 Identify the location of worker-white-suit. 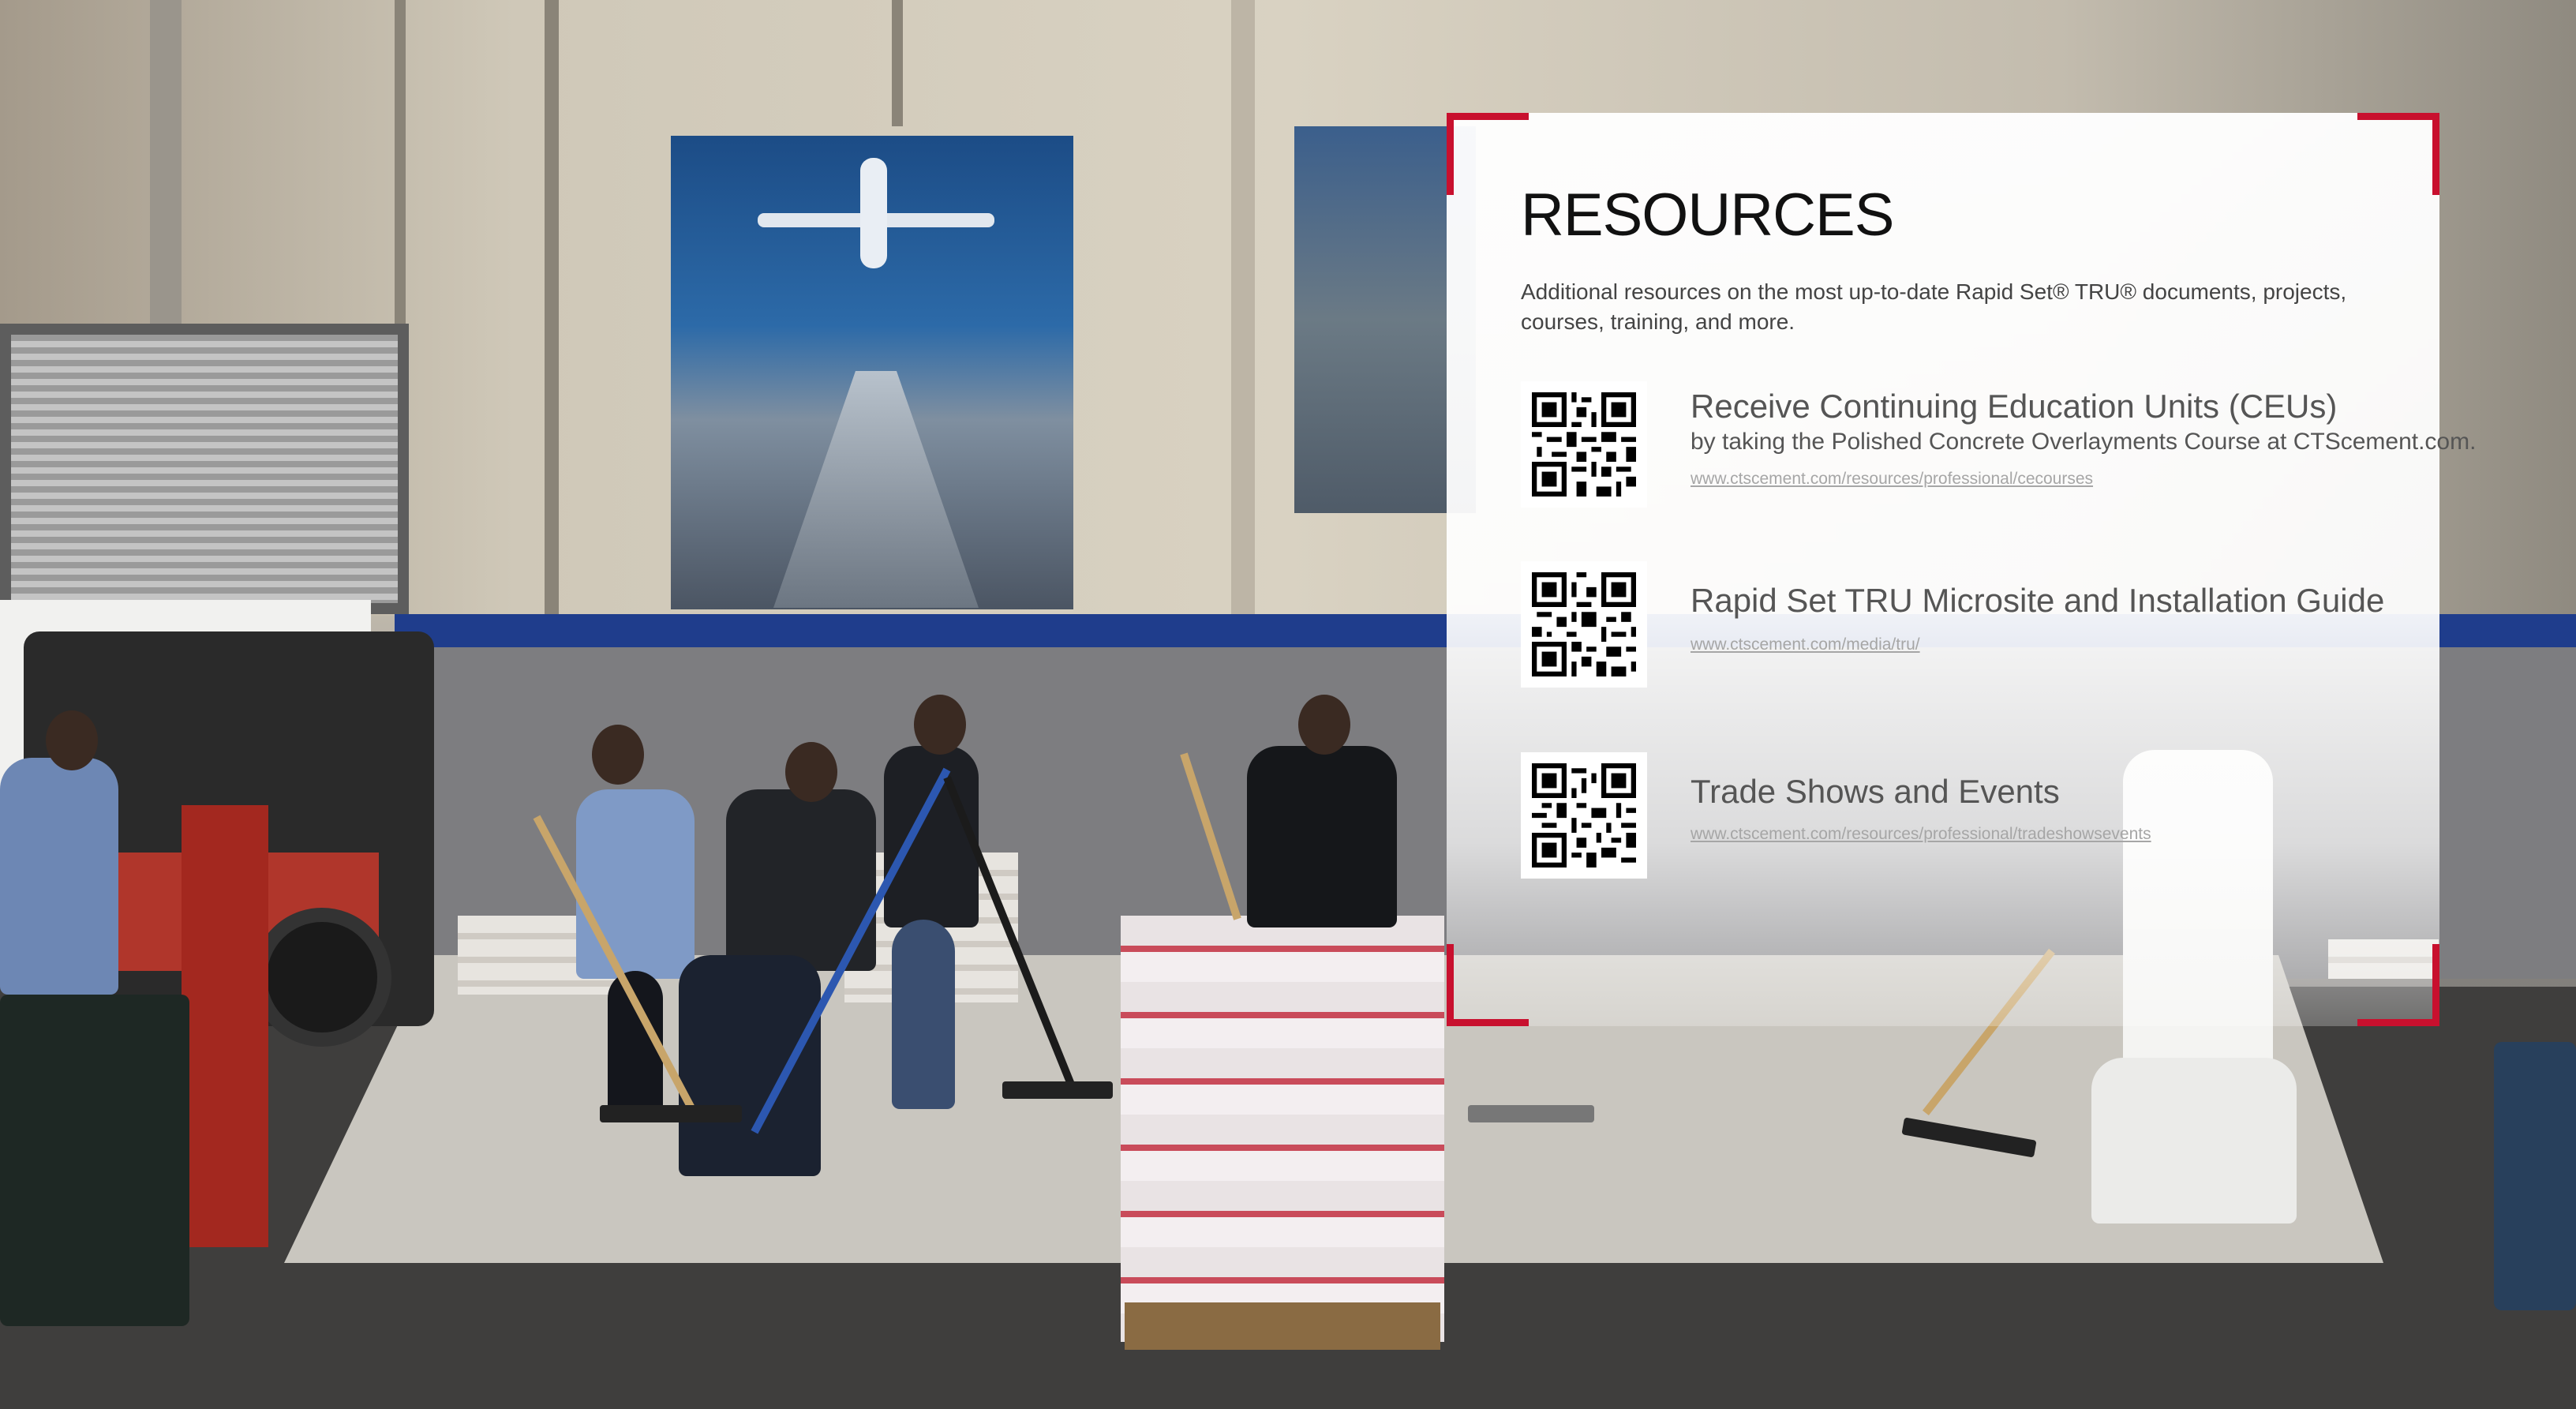
(2194, 1141).